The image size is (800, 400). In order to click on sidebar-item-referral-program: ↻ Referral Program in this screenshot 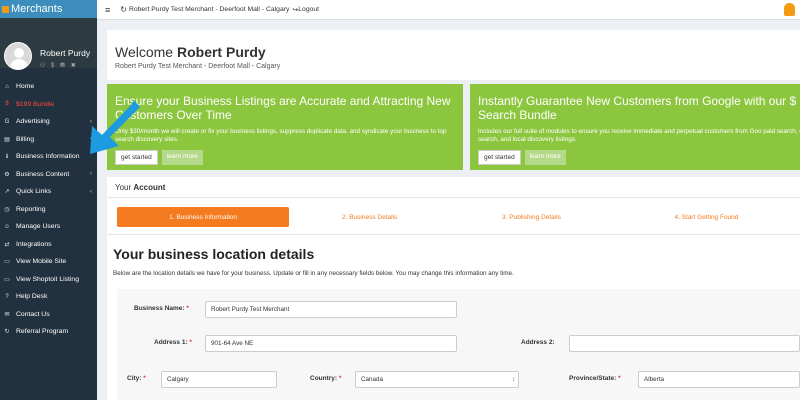, I will do `click(48, 332)`.